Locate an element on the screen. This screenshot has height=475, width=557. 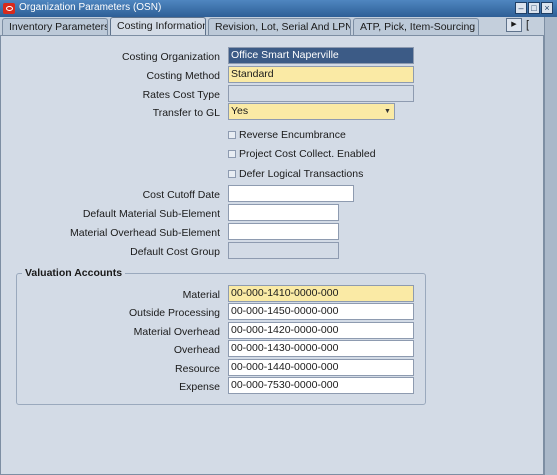
default-material-sub-element-label: Default Material Sub-Element is located at coordinates (151, 214).